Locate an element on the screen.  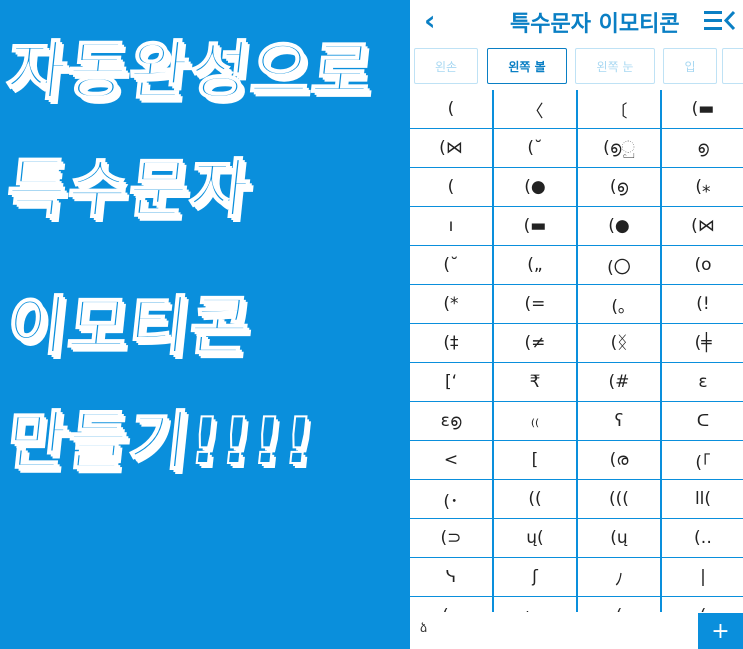
emoticon-cell: (൭ is located at coordinates (619, 187).